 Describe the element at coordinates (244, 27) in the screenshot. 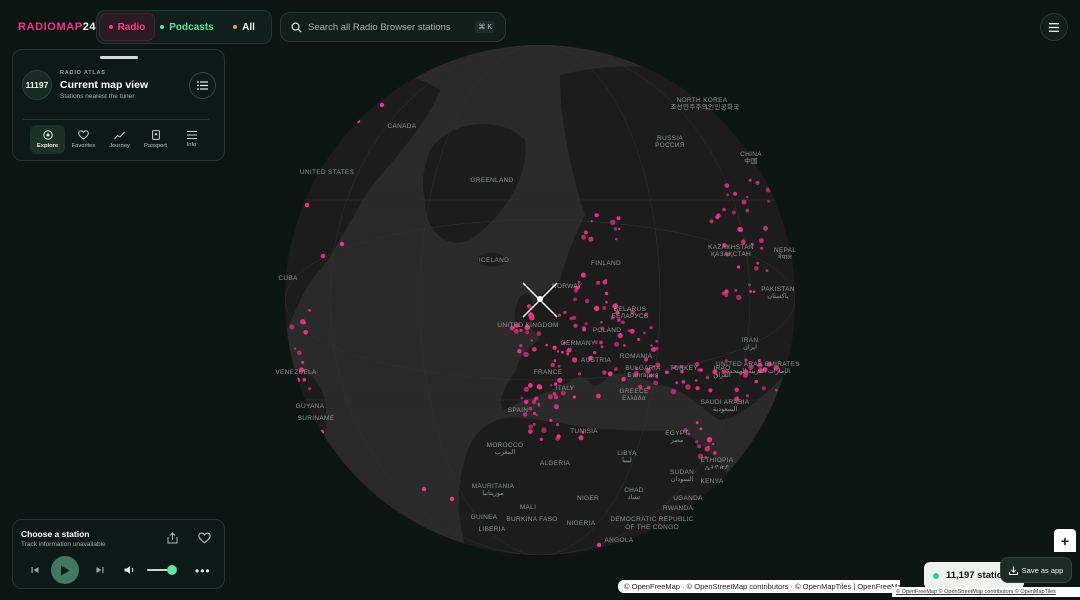

I see `mode-all-button: All` at that location.